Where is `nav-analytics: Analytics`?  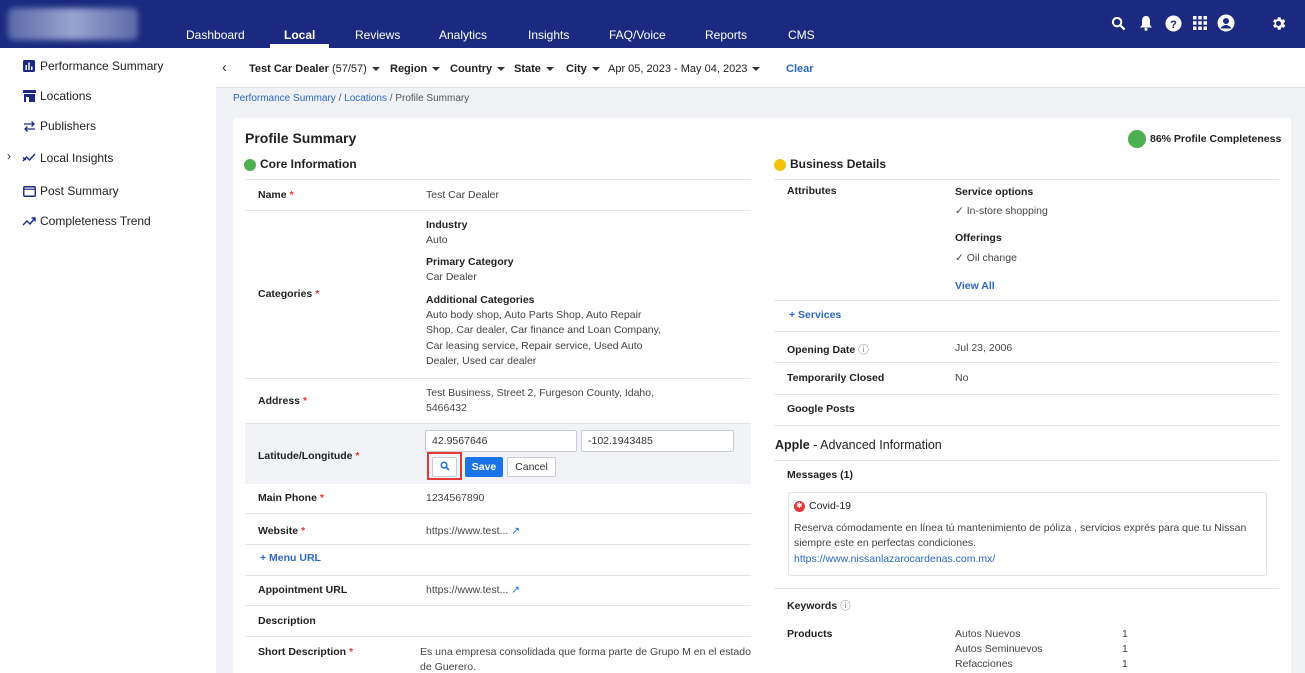 nav-analytics: Analytics is located at coordinates (463, 24).